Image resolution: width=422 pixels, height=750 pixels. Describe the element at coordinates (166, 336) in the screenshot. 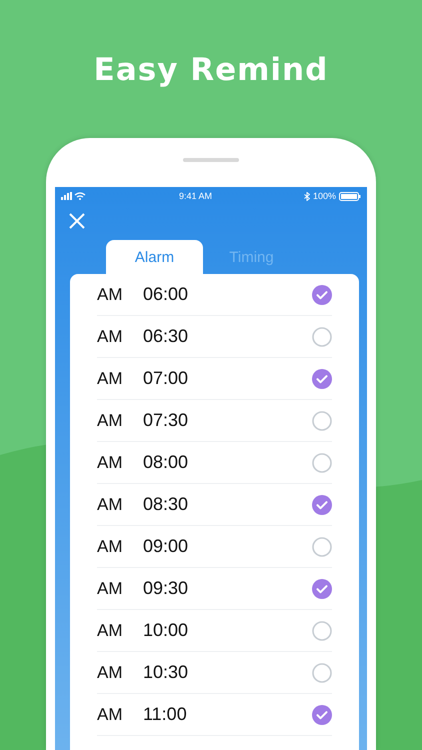

I see `alarm-time: 06:30` at that location.